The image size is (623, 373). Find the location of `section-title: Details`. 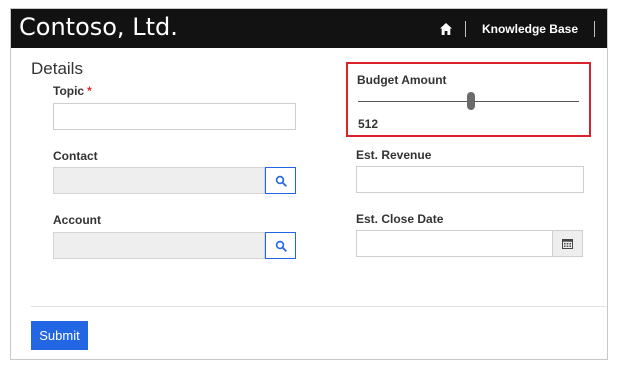

section-title: Details is located at coordinates (57, 68).